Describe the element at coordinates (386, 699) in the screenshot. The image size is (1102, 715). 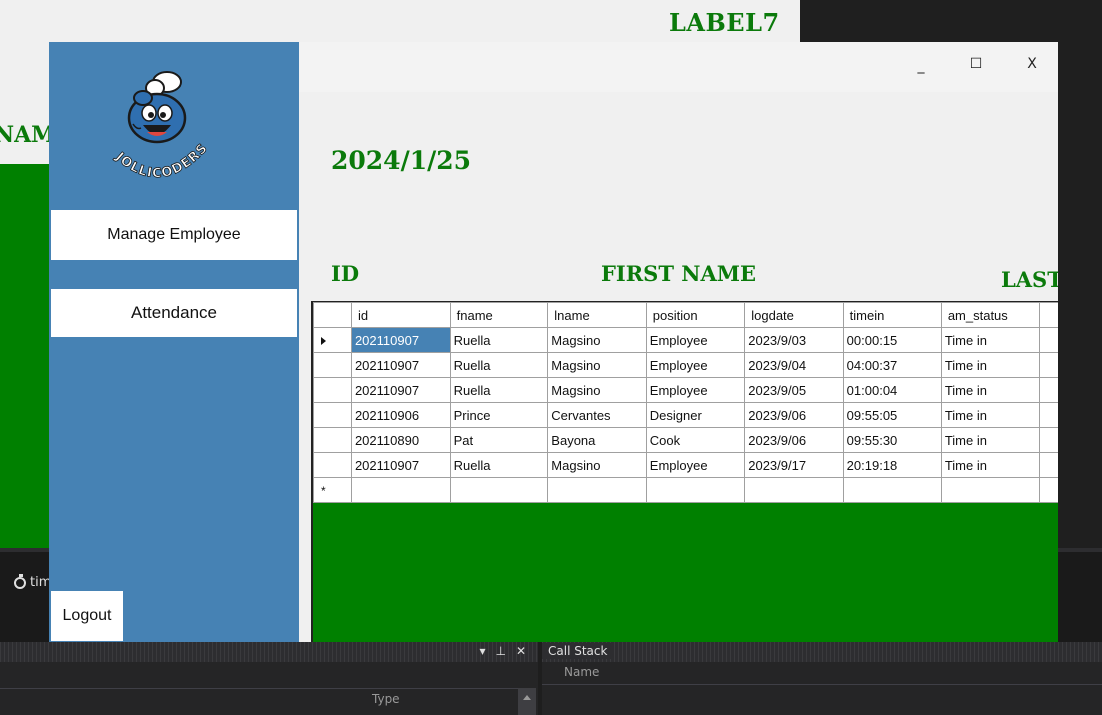
I see `type-column-header: Type` at that location.